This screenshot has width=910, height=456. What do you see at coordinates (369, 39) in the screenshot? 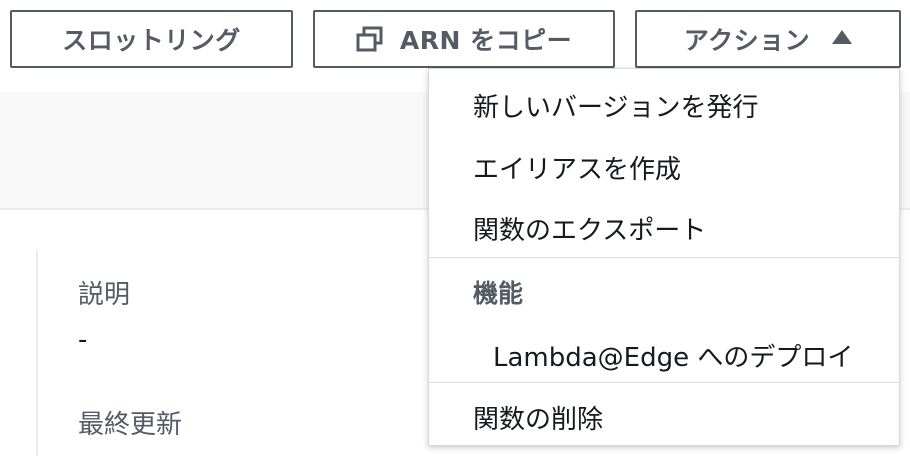
I see `copy-icon` at bounding box center [369, 39].